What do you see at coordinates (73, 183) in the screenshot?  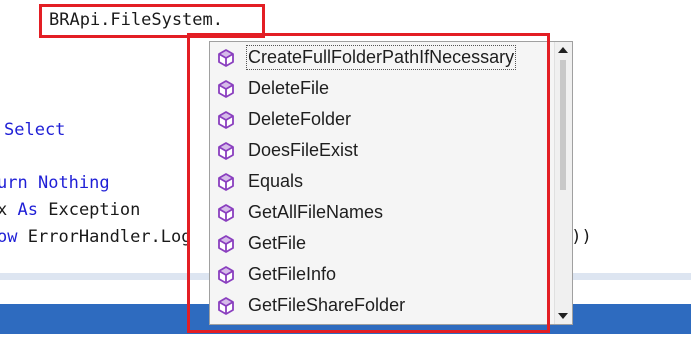 I see `code-nothing-keyword: Nothing` at bounding box center [73, 183].